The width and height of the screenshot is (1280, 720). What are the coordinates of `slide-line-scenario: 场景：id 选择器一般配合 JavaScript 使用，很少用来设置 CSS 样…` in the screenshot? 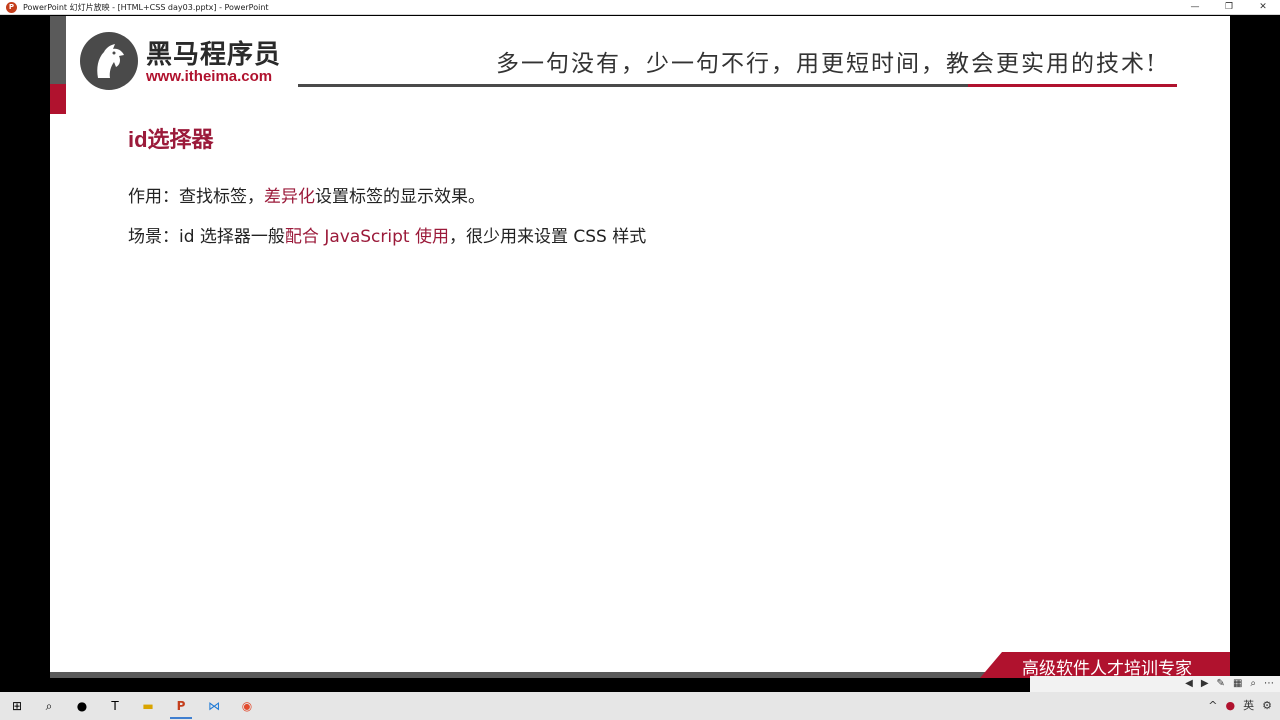 It's located at (387, 234).